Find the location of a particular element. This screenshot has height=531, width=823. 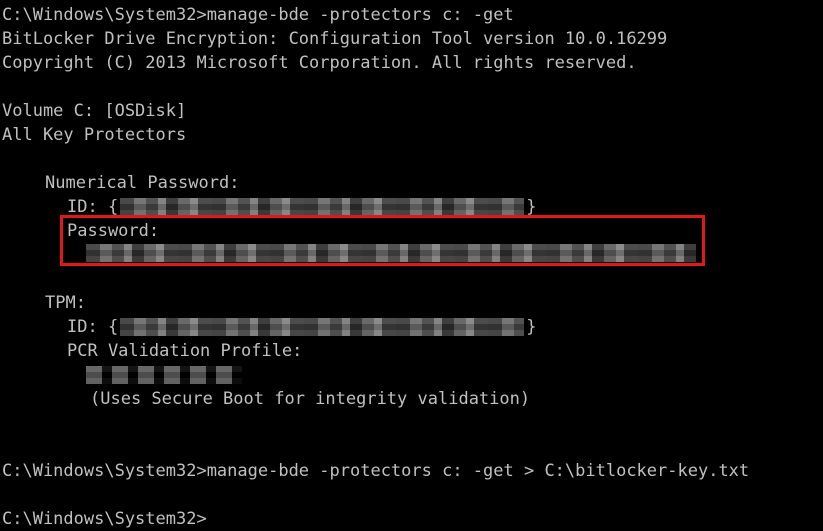

id-prefix: ID: { is located at coordinates (93, 207).